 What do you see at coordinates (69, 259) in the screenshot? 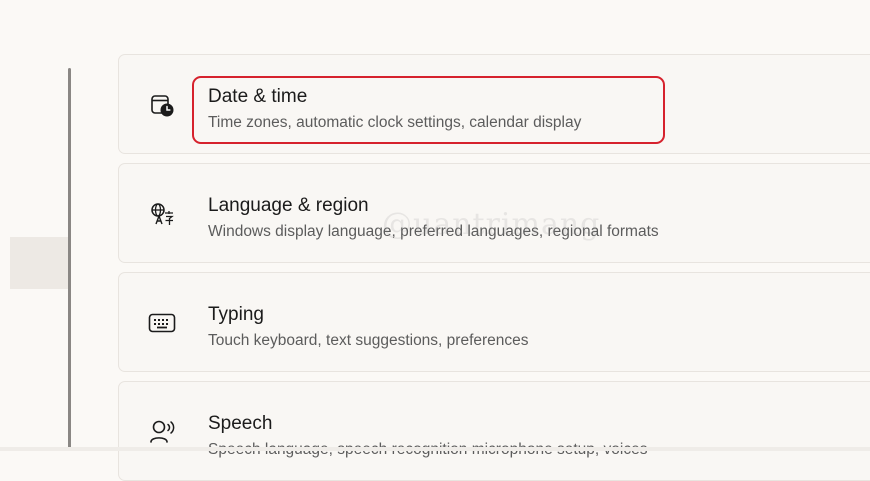
I see `nav-divider` at bounding box center [69, 259].